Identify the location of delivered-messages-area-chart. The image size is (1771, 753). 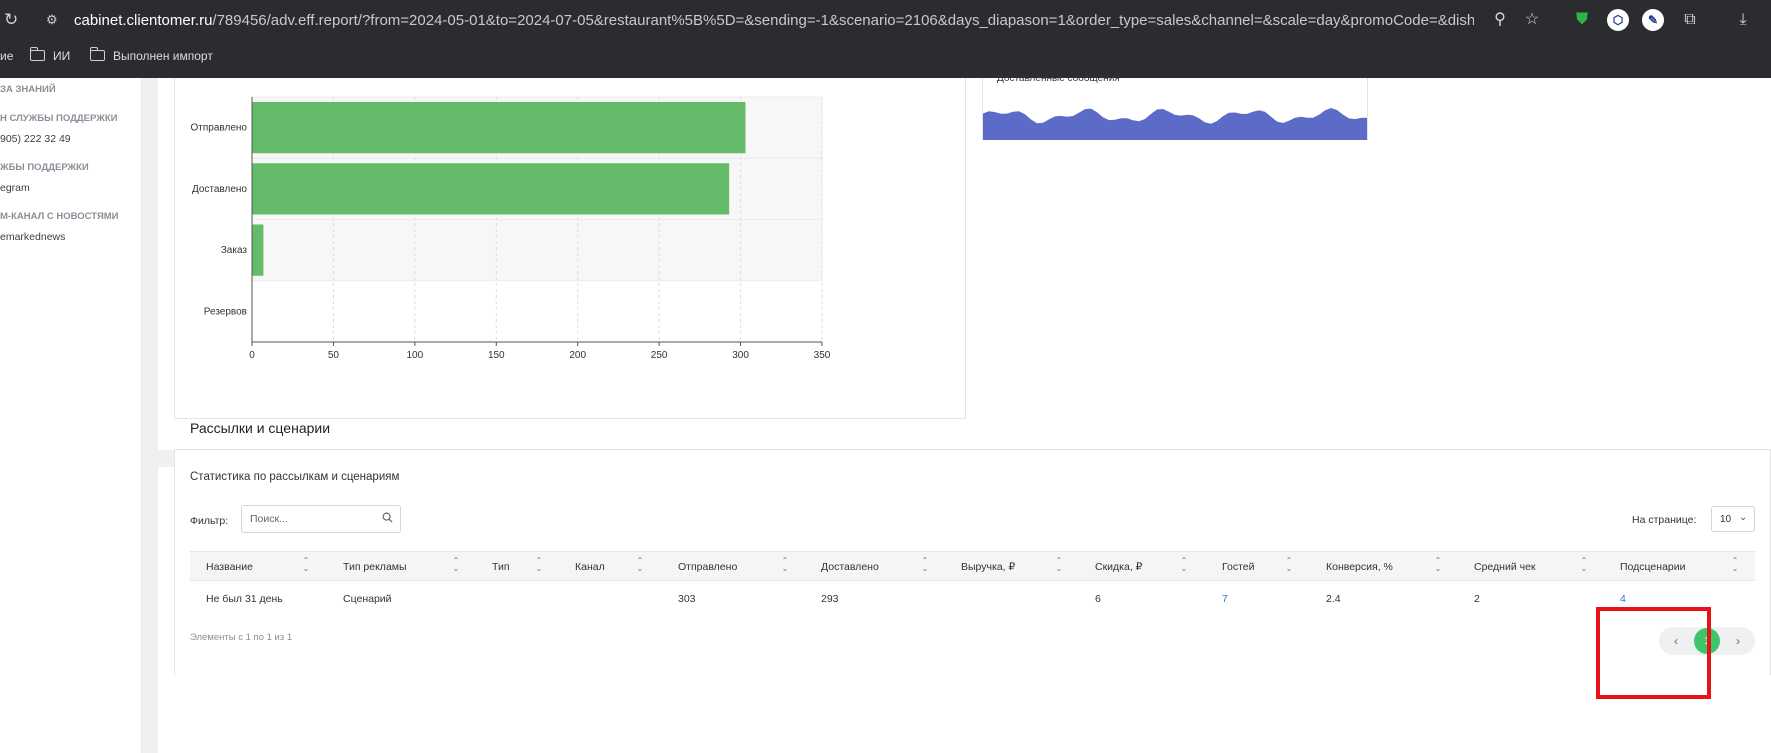
(1175, 124).